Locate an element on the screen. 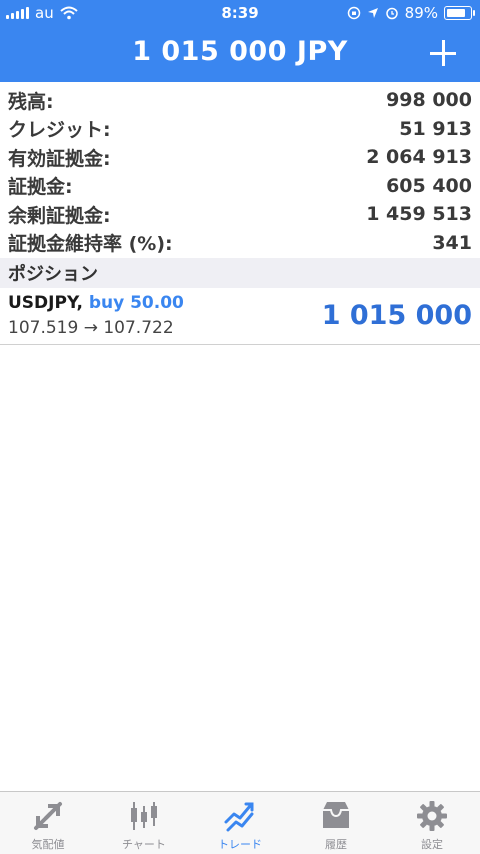 This screenshot has width=480, height=854. tab-label: トレード is located at coordinates (240, 844).